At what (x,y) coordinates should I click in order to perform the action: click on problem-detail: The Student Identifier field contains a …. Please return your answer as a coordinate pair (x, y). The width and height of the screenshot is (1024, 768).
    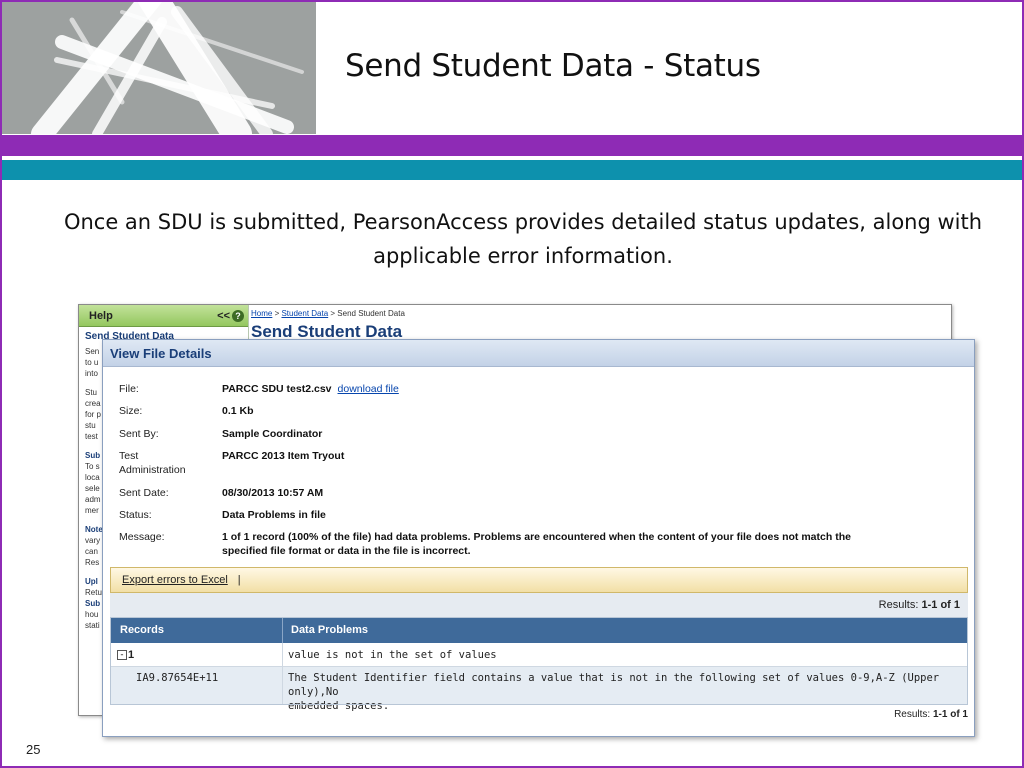
    Looking at the image, I should click on (623, 692).